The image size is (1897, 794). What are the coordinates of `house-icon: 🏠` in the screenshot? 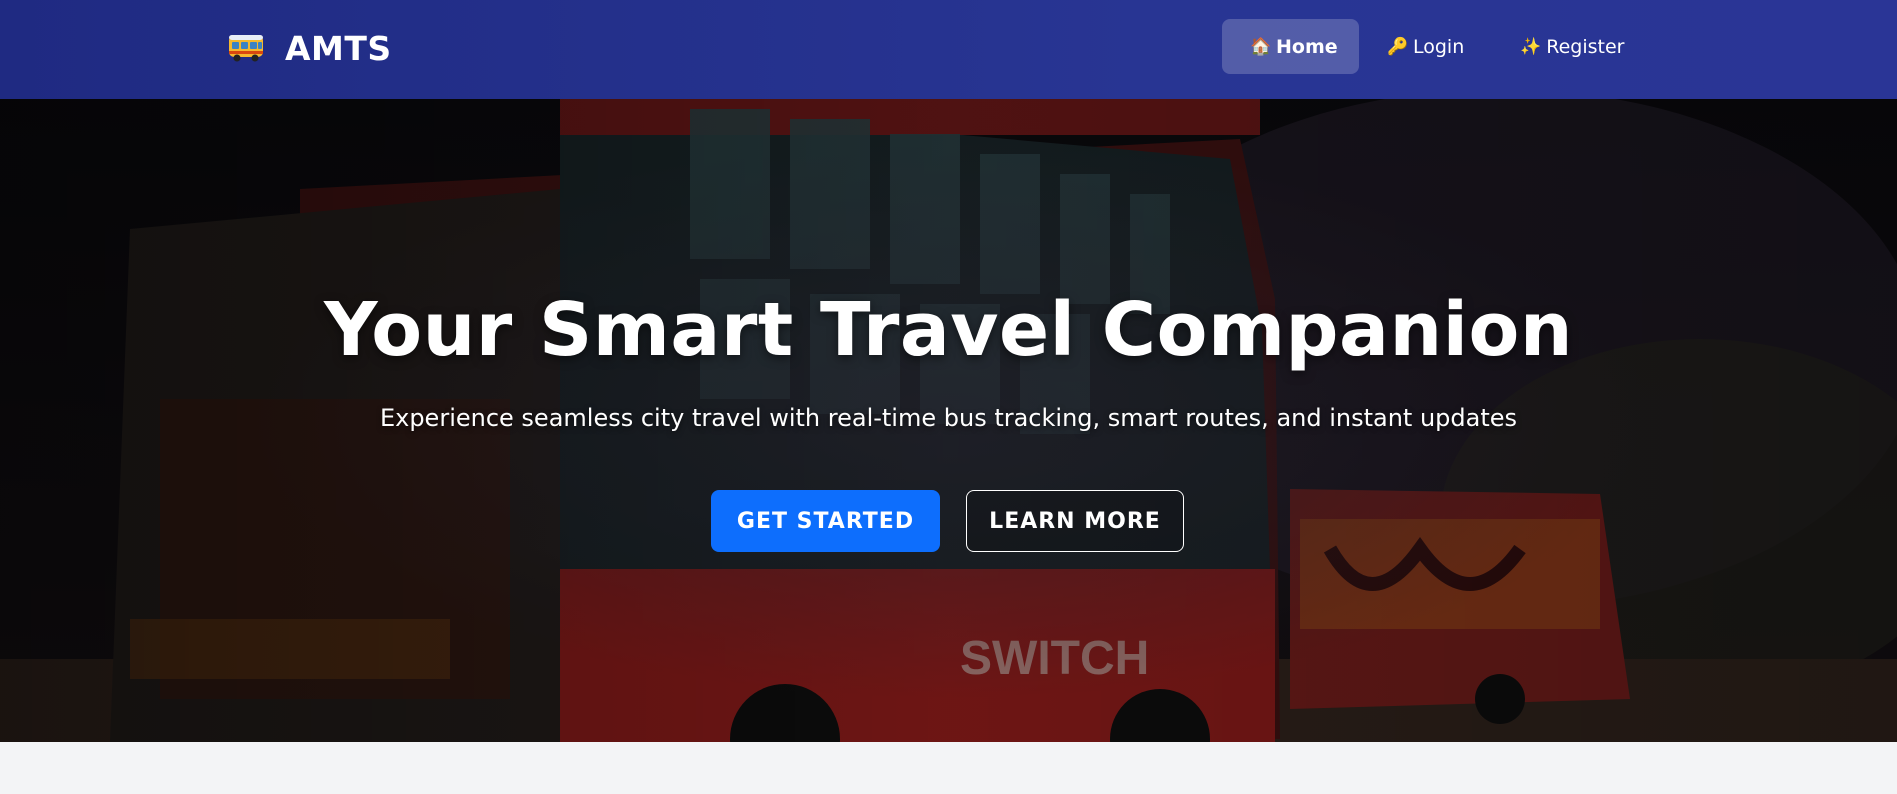 It's located at (1261, 46).